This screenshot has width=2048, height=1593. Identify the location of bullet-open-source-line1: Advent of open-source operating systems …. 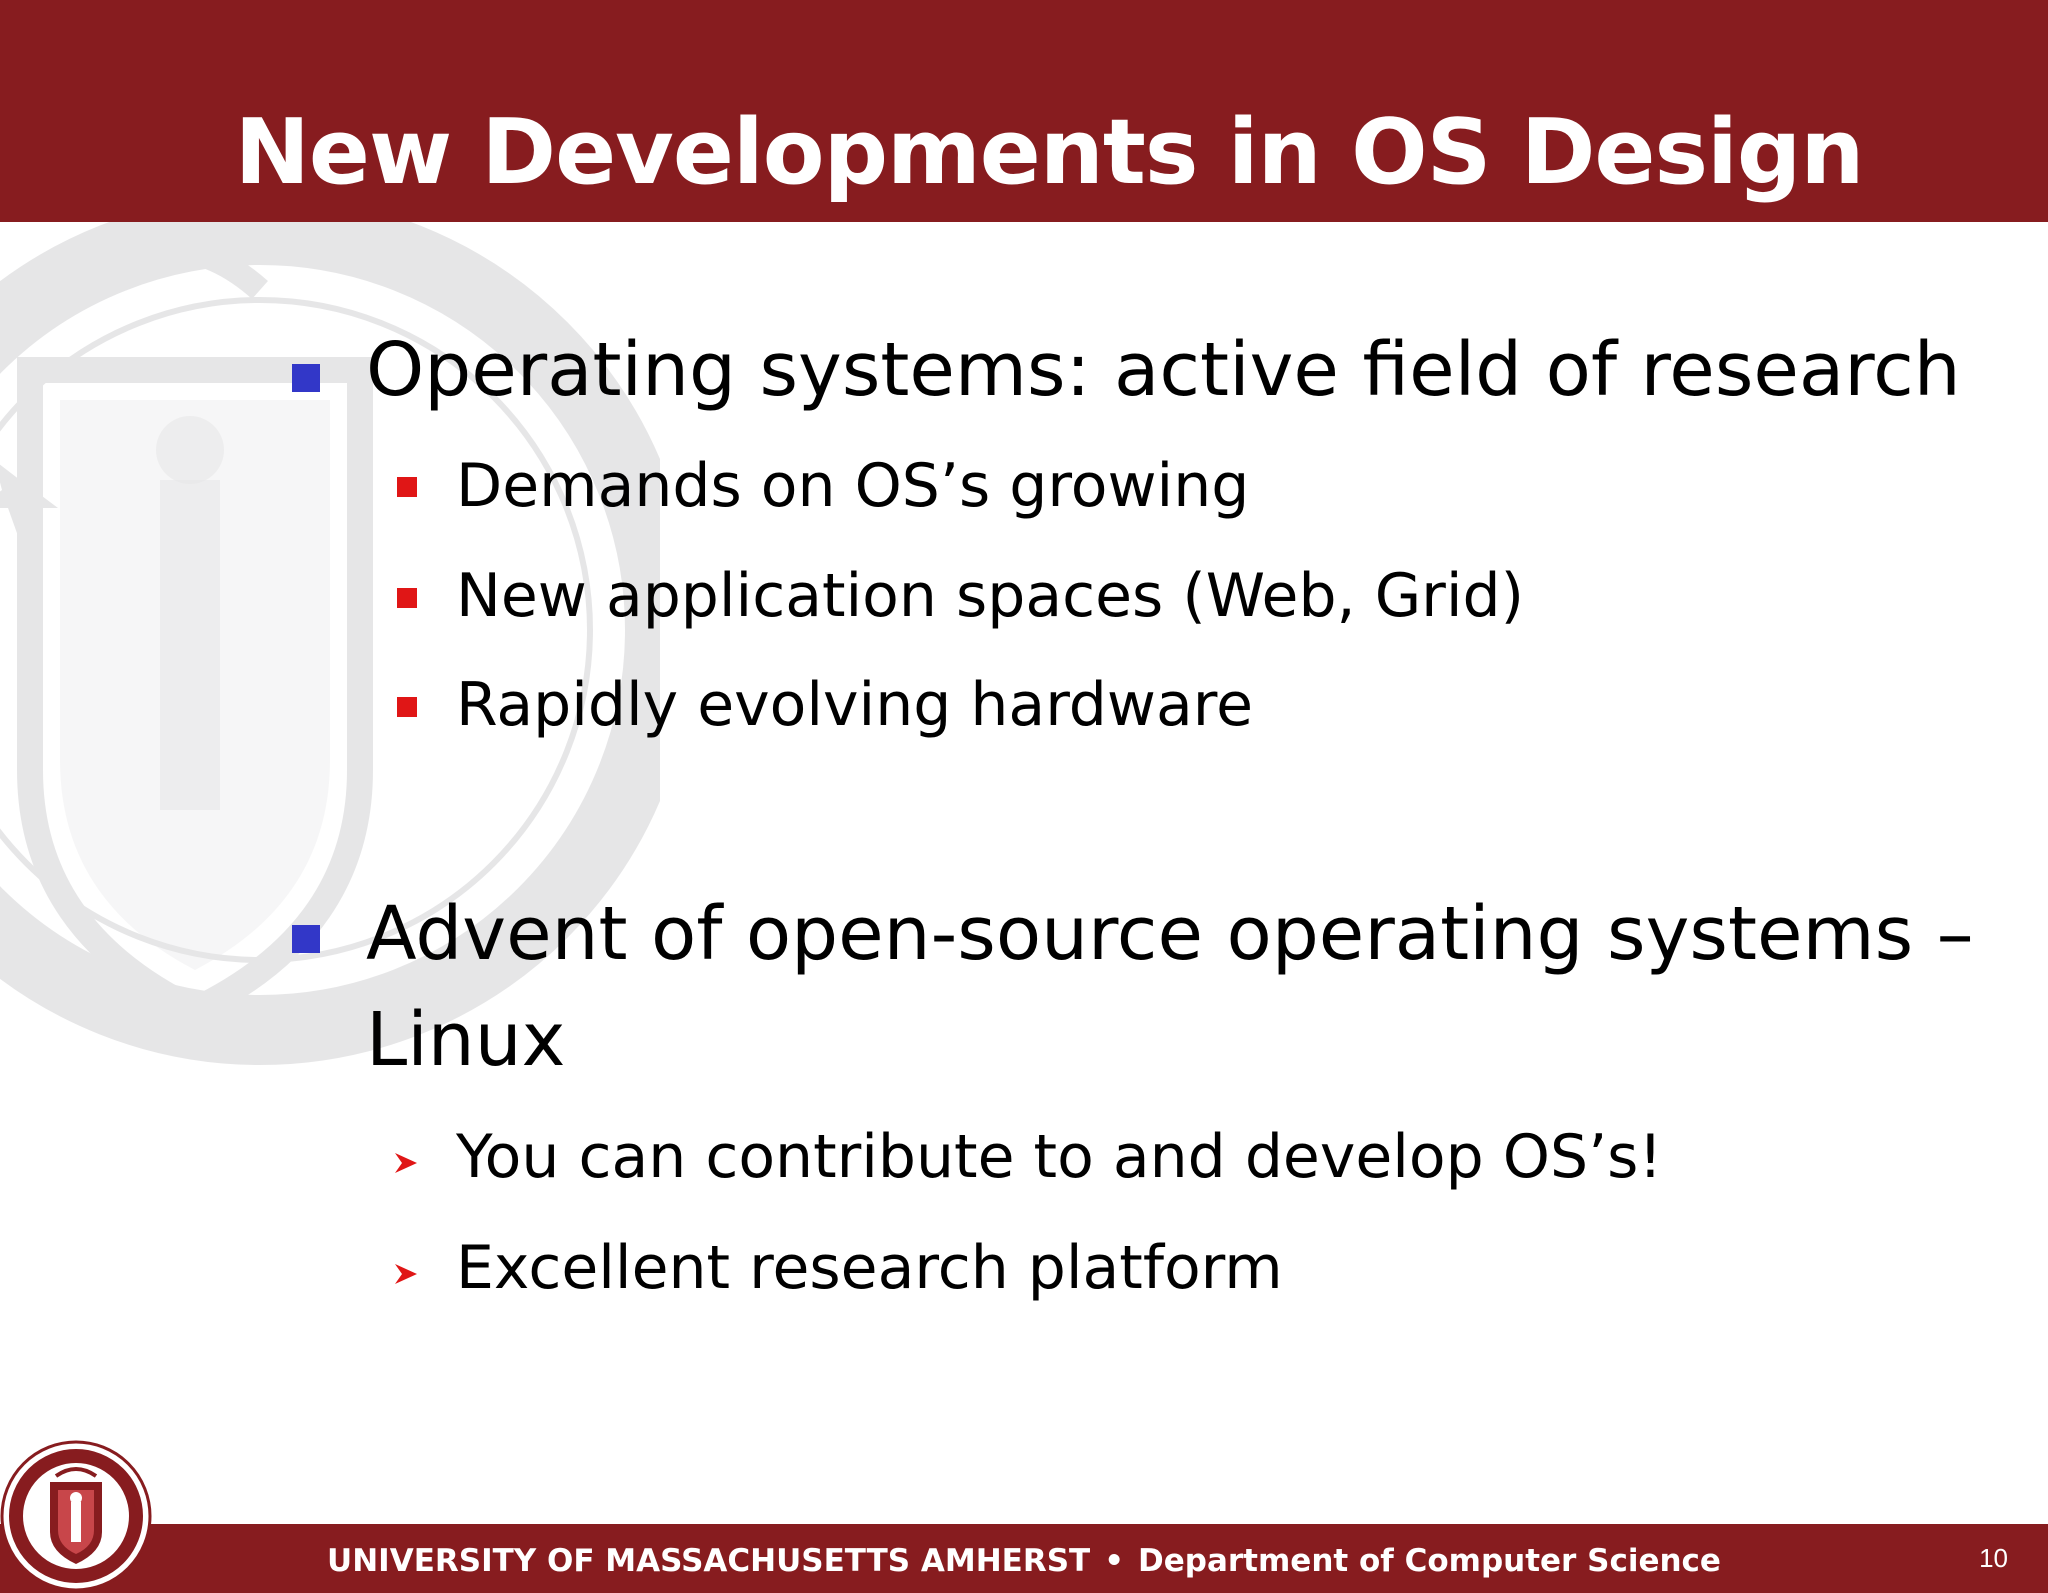
(1170, 934).